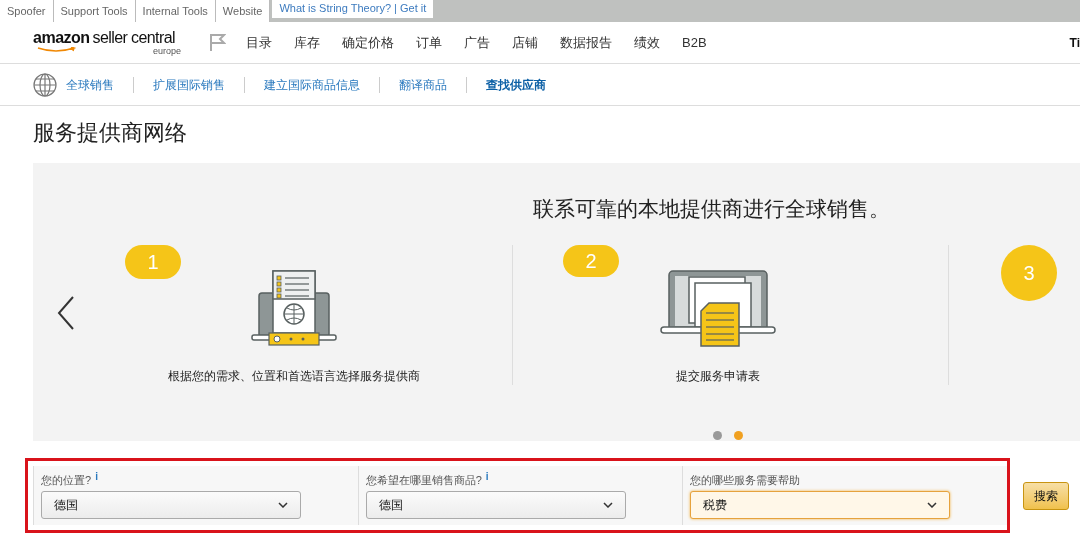 This screenshot has height=552, width=1080. Describe the element at coordinates (45, 84) in the screenshot. I see `globe-icon` at that location.